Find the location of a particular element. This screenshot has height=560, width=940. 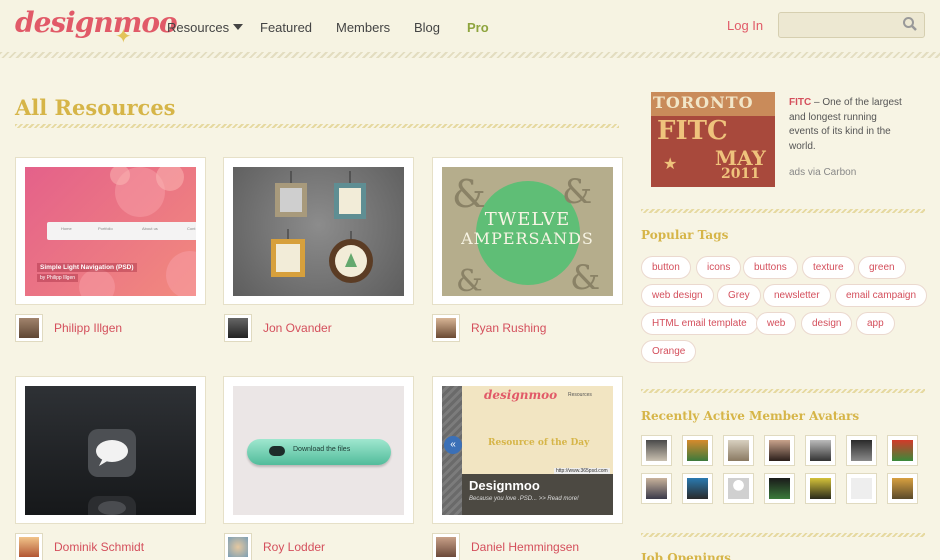

nav-members: Members is located at coordinates (363, 27).